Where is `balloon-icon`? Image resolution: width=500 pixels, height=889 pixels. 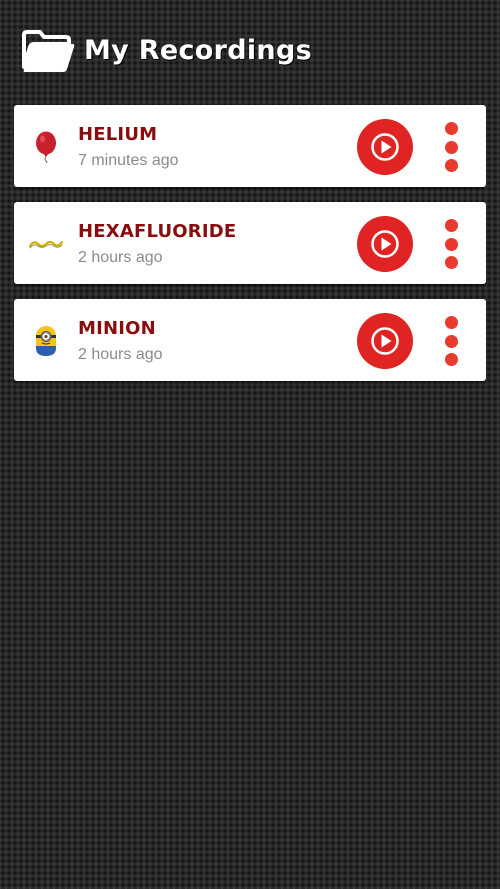 balloon-icon is located at coordinates (46, 147).